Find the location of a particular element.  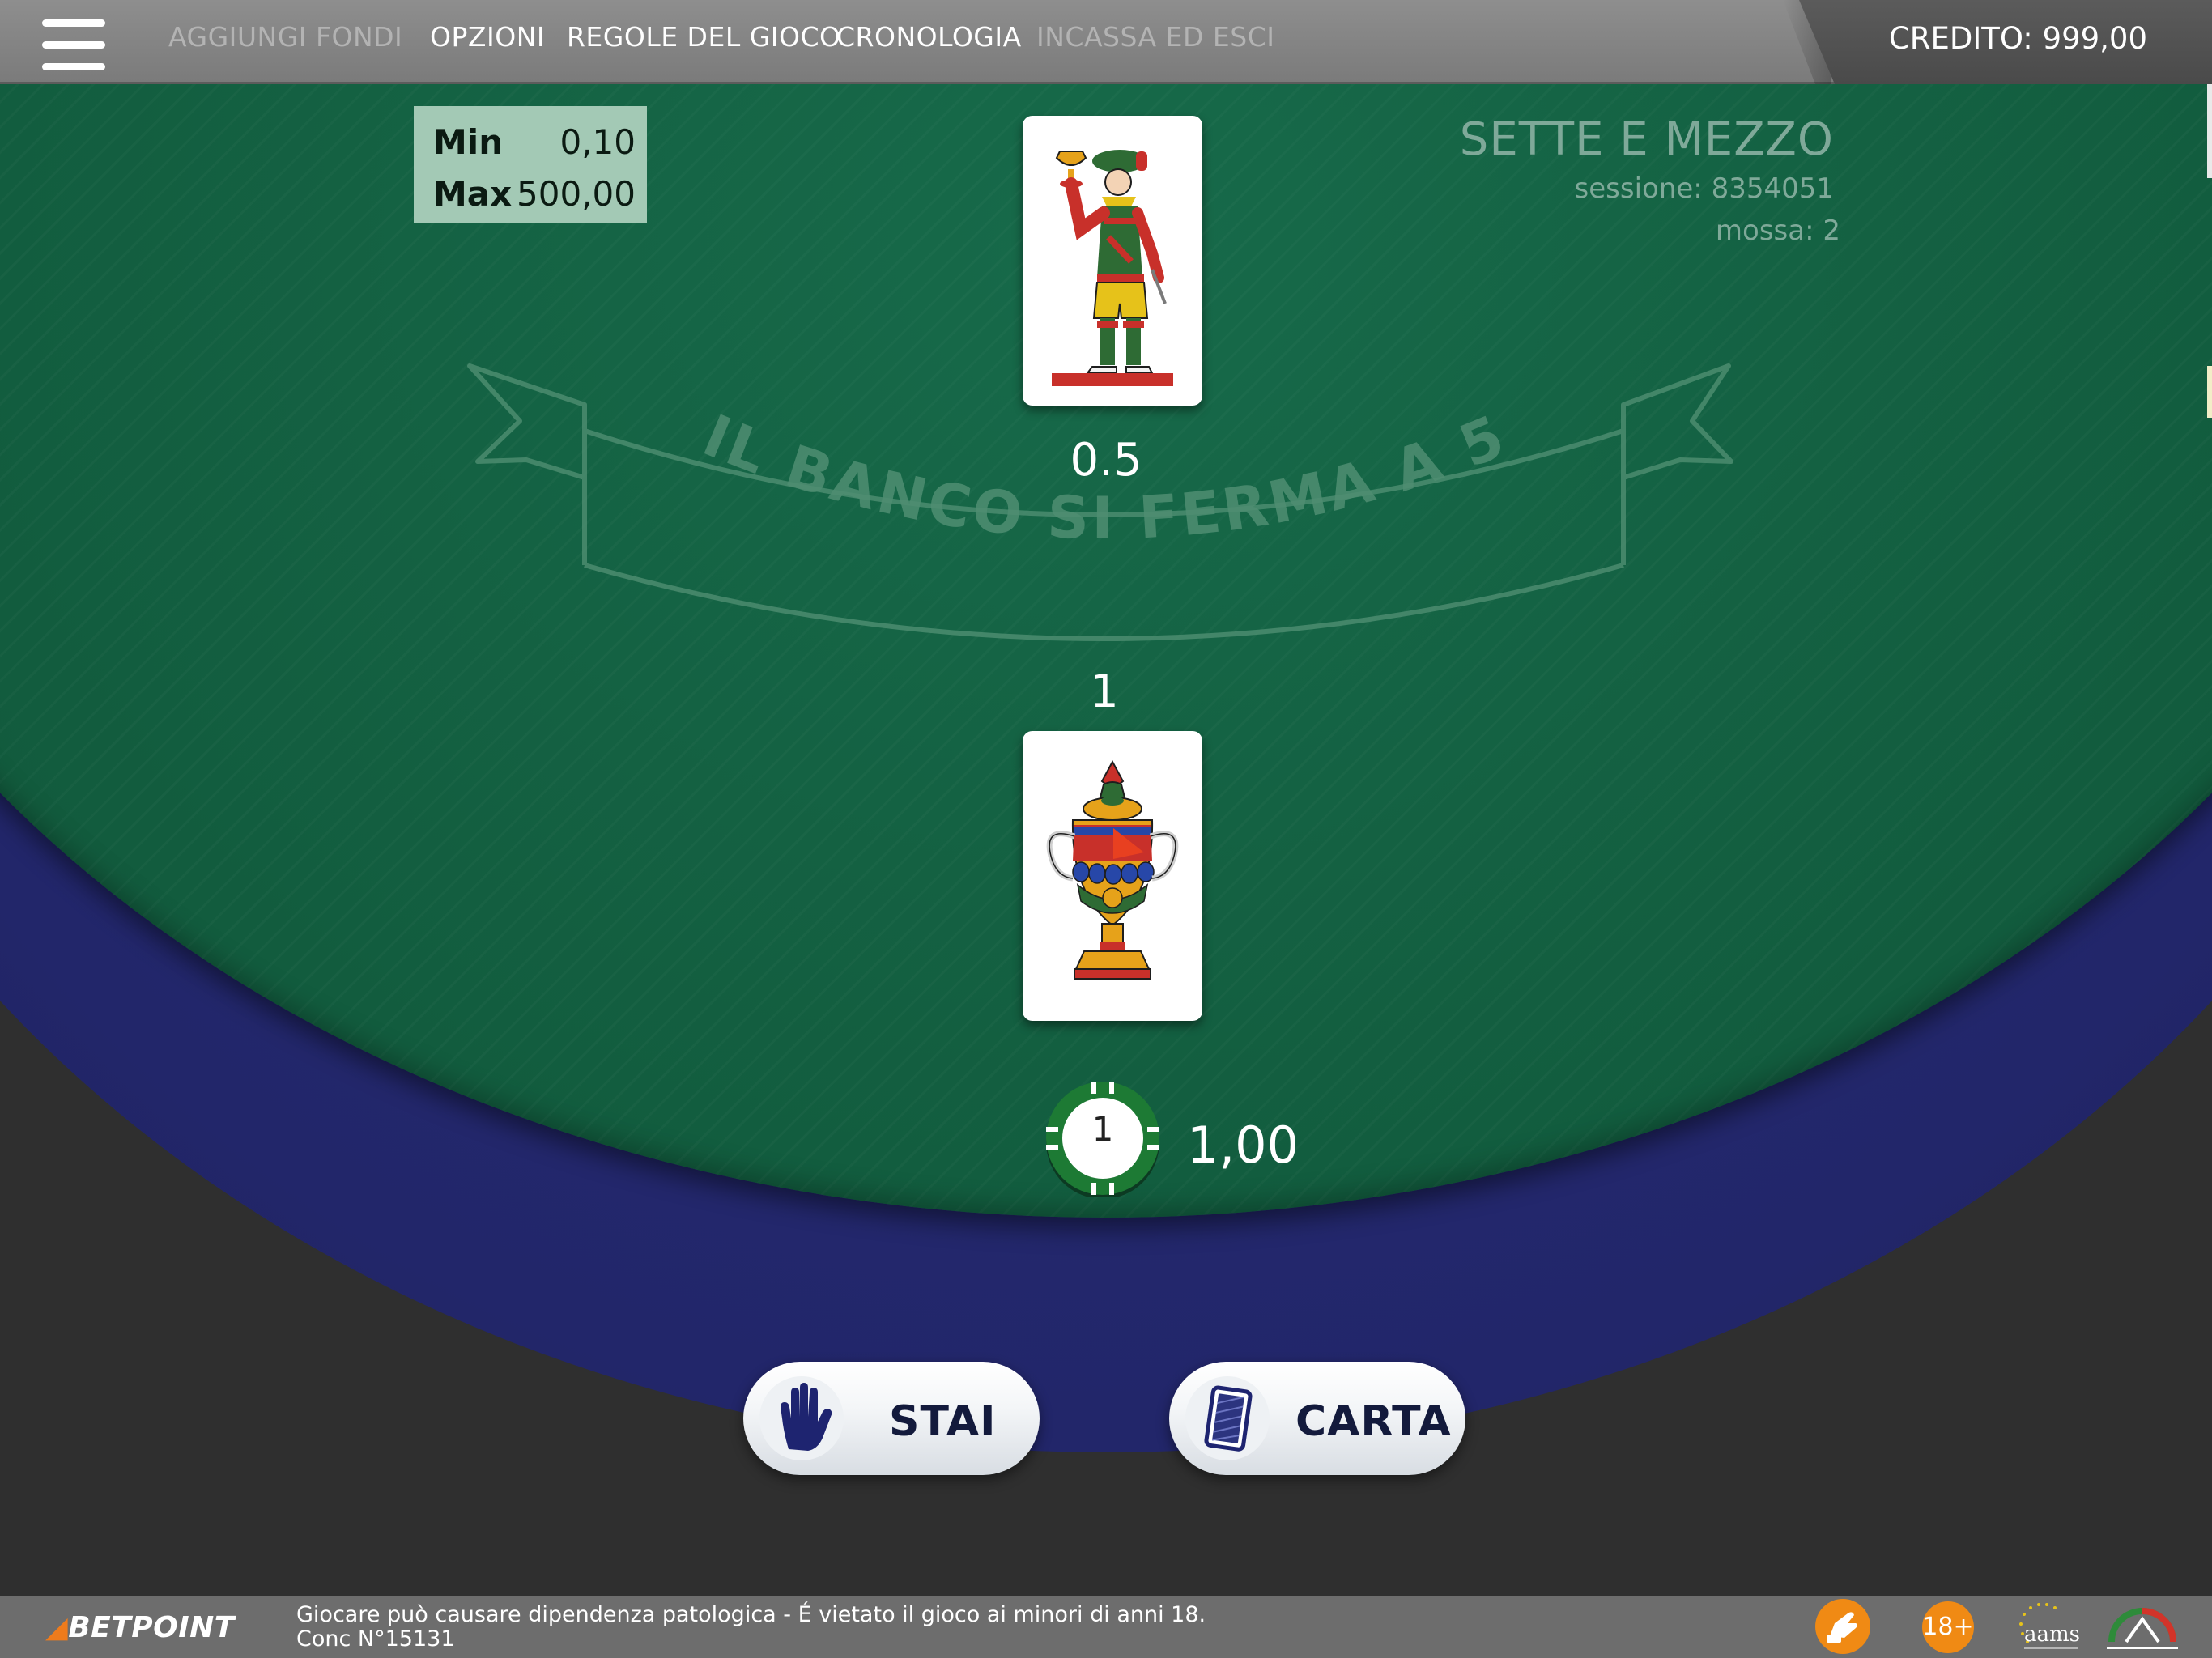

dealer-card is located at coordinates (1112, 261).